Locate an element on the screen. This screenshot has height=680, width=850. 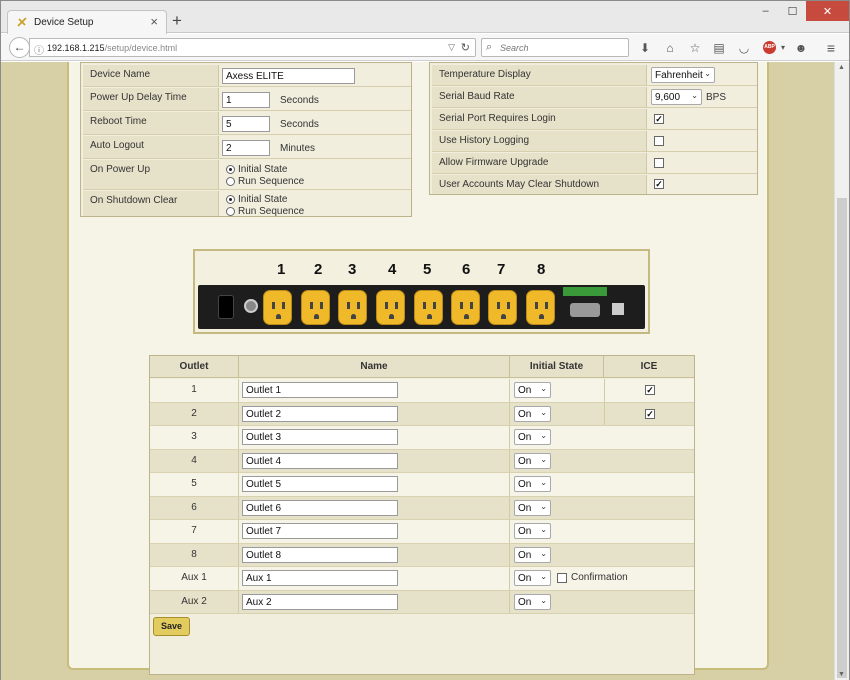
maximize-icon: ☐ is located at coordinates (792, 11).